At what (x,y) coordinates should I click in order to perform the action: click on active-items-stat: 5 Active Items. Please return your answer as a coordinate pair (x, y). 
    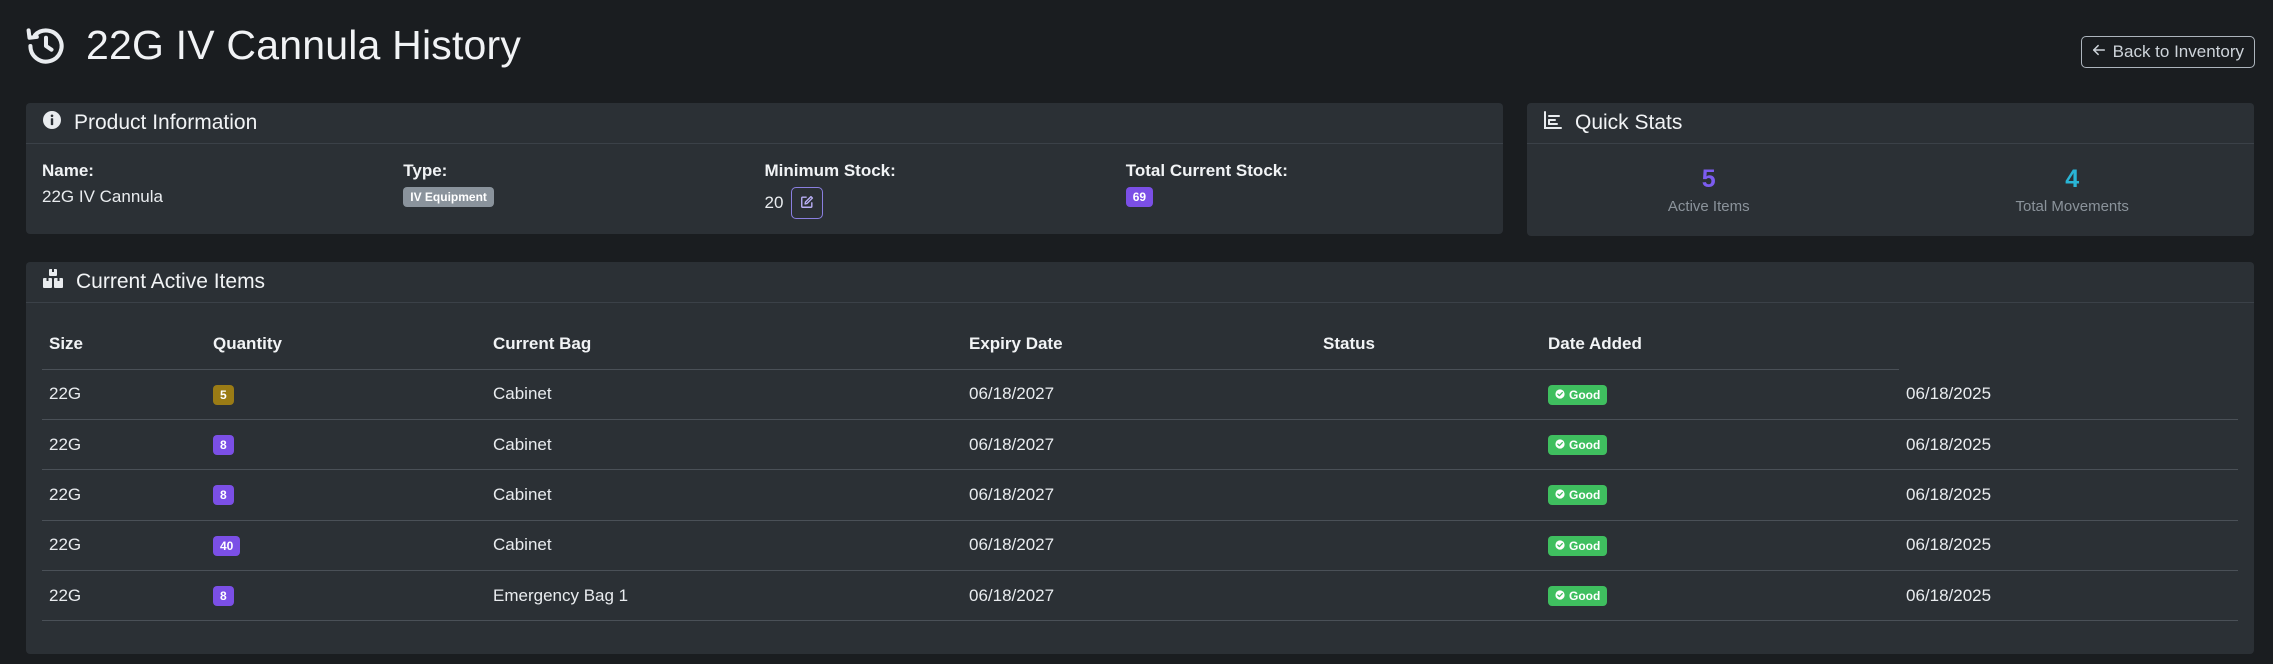
    Looking at the image, I should click on (1709, 190).